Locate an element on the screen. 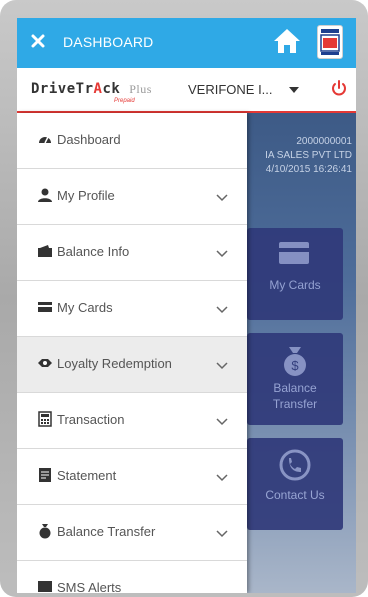  top-bar: DASHBOARD is located at coordinates (186, 43).